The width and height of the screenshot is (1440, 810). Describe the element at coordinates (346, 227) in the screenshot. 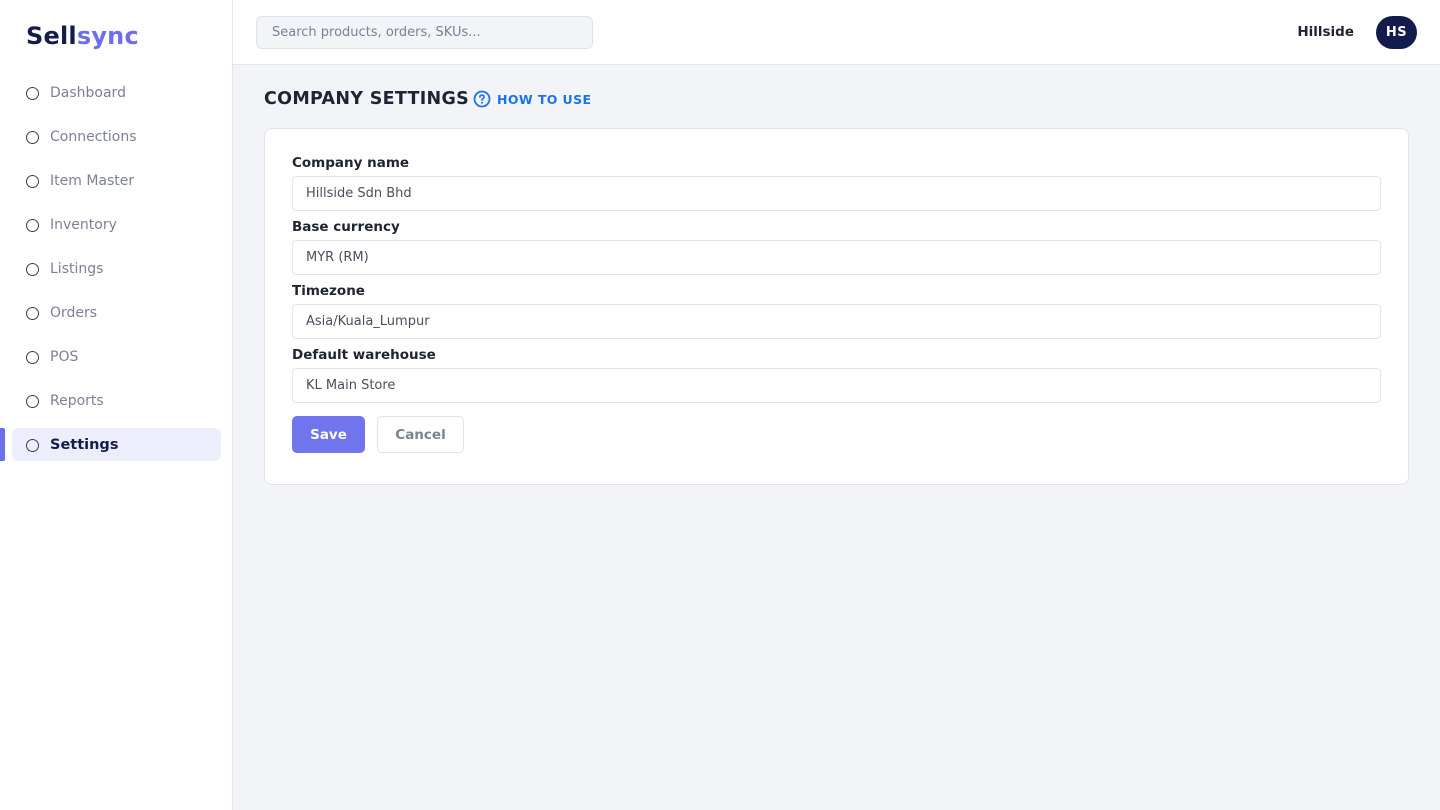

I see `base-currency-label: Base currency` at that location.